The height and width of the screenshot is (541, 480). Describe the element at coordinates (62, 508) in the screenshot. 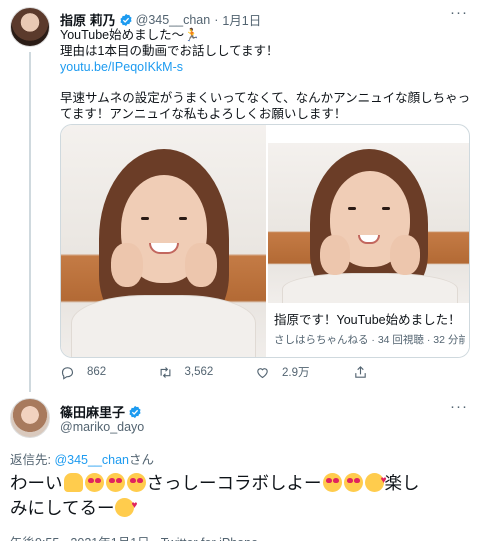

I see `reply-text-segment: みにしてるー` at that location.